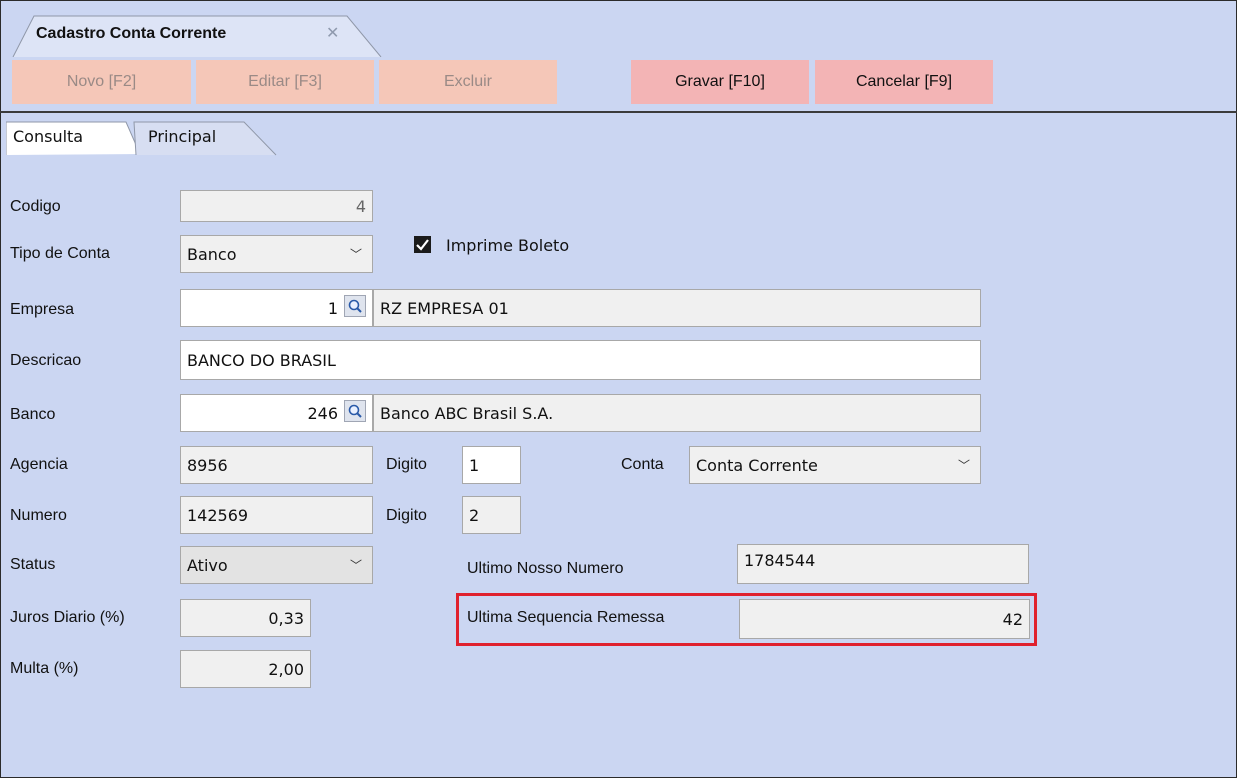  I want to click on gravar-button: Gravar [F10], so click(720, 82).